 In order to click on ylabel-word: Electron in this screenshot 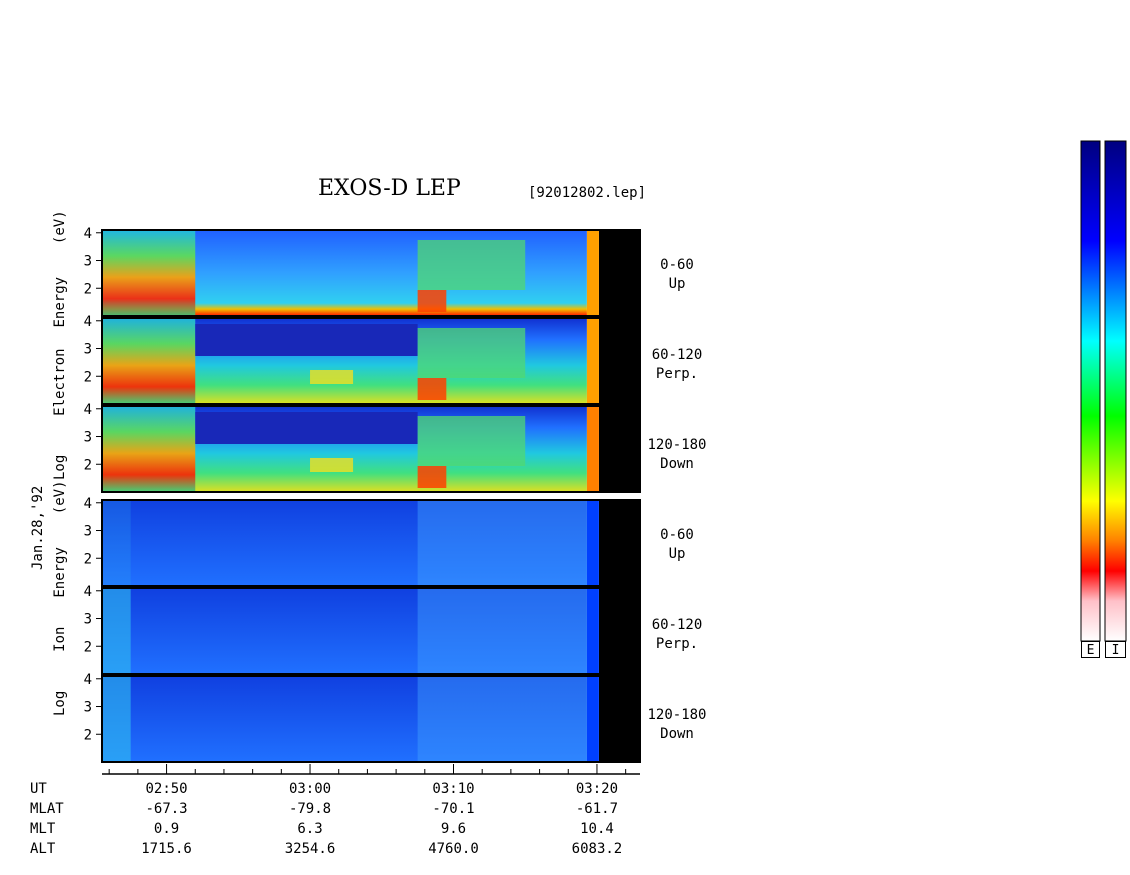, I will do `click(60, 382)`.